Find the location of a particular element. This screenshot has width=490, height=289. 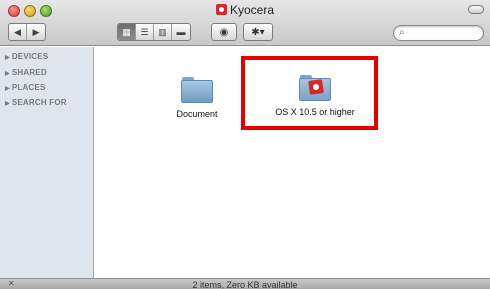

sidebar-item-places: ▶ PLACES is located at coordinates (25, 87).